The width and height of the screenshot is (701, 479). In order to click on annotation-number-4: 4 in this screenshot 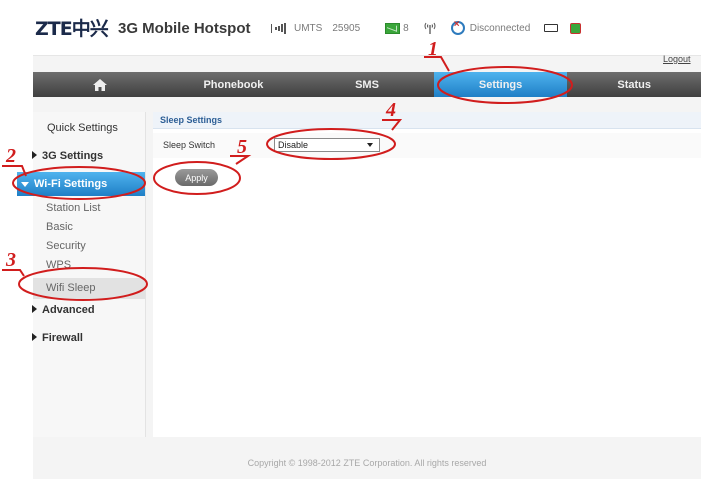, I will do `click(391, 110)`.